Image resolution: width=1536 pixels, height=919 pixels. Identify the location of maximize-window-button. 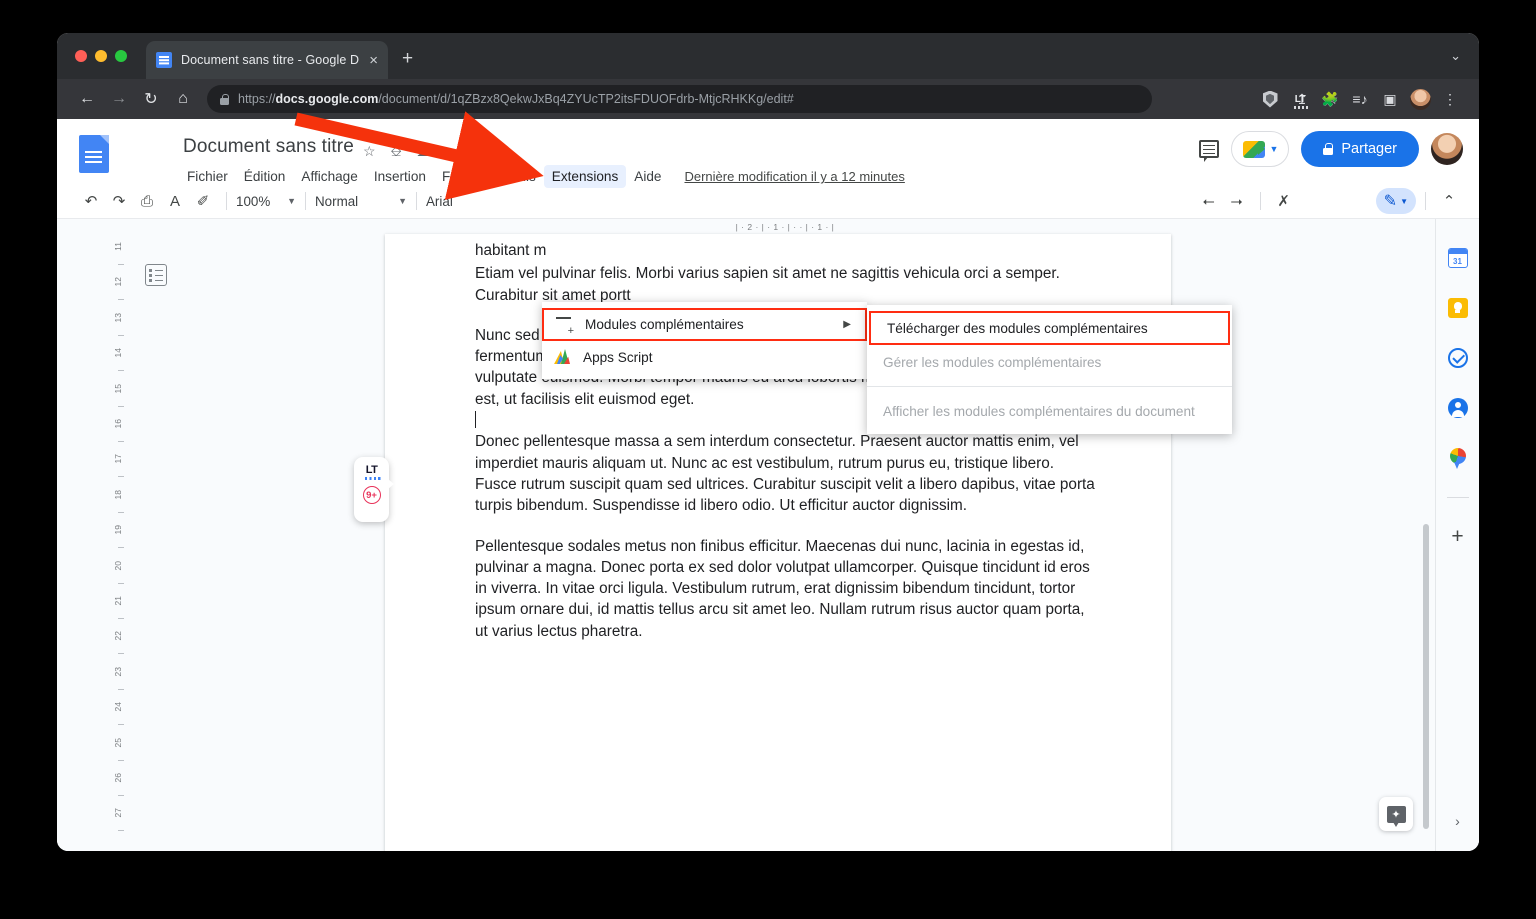
(121, 56).